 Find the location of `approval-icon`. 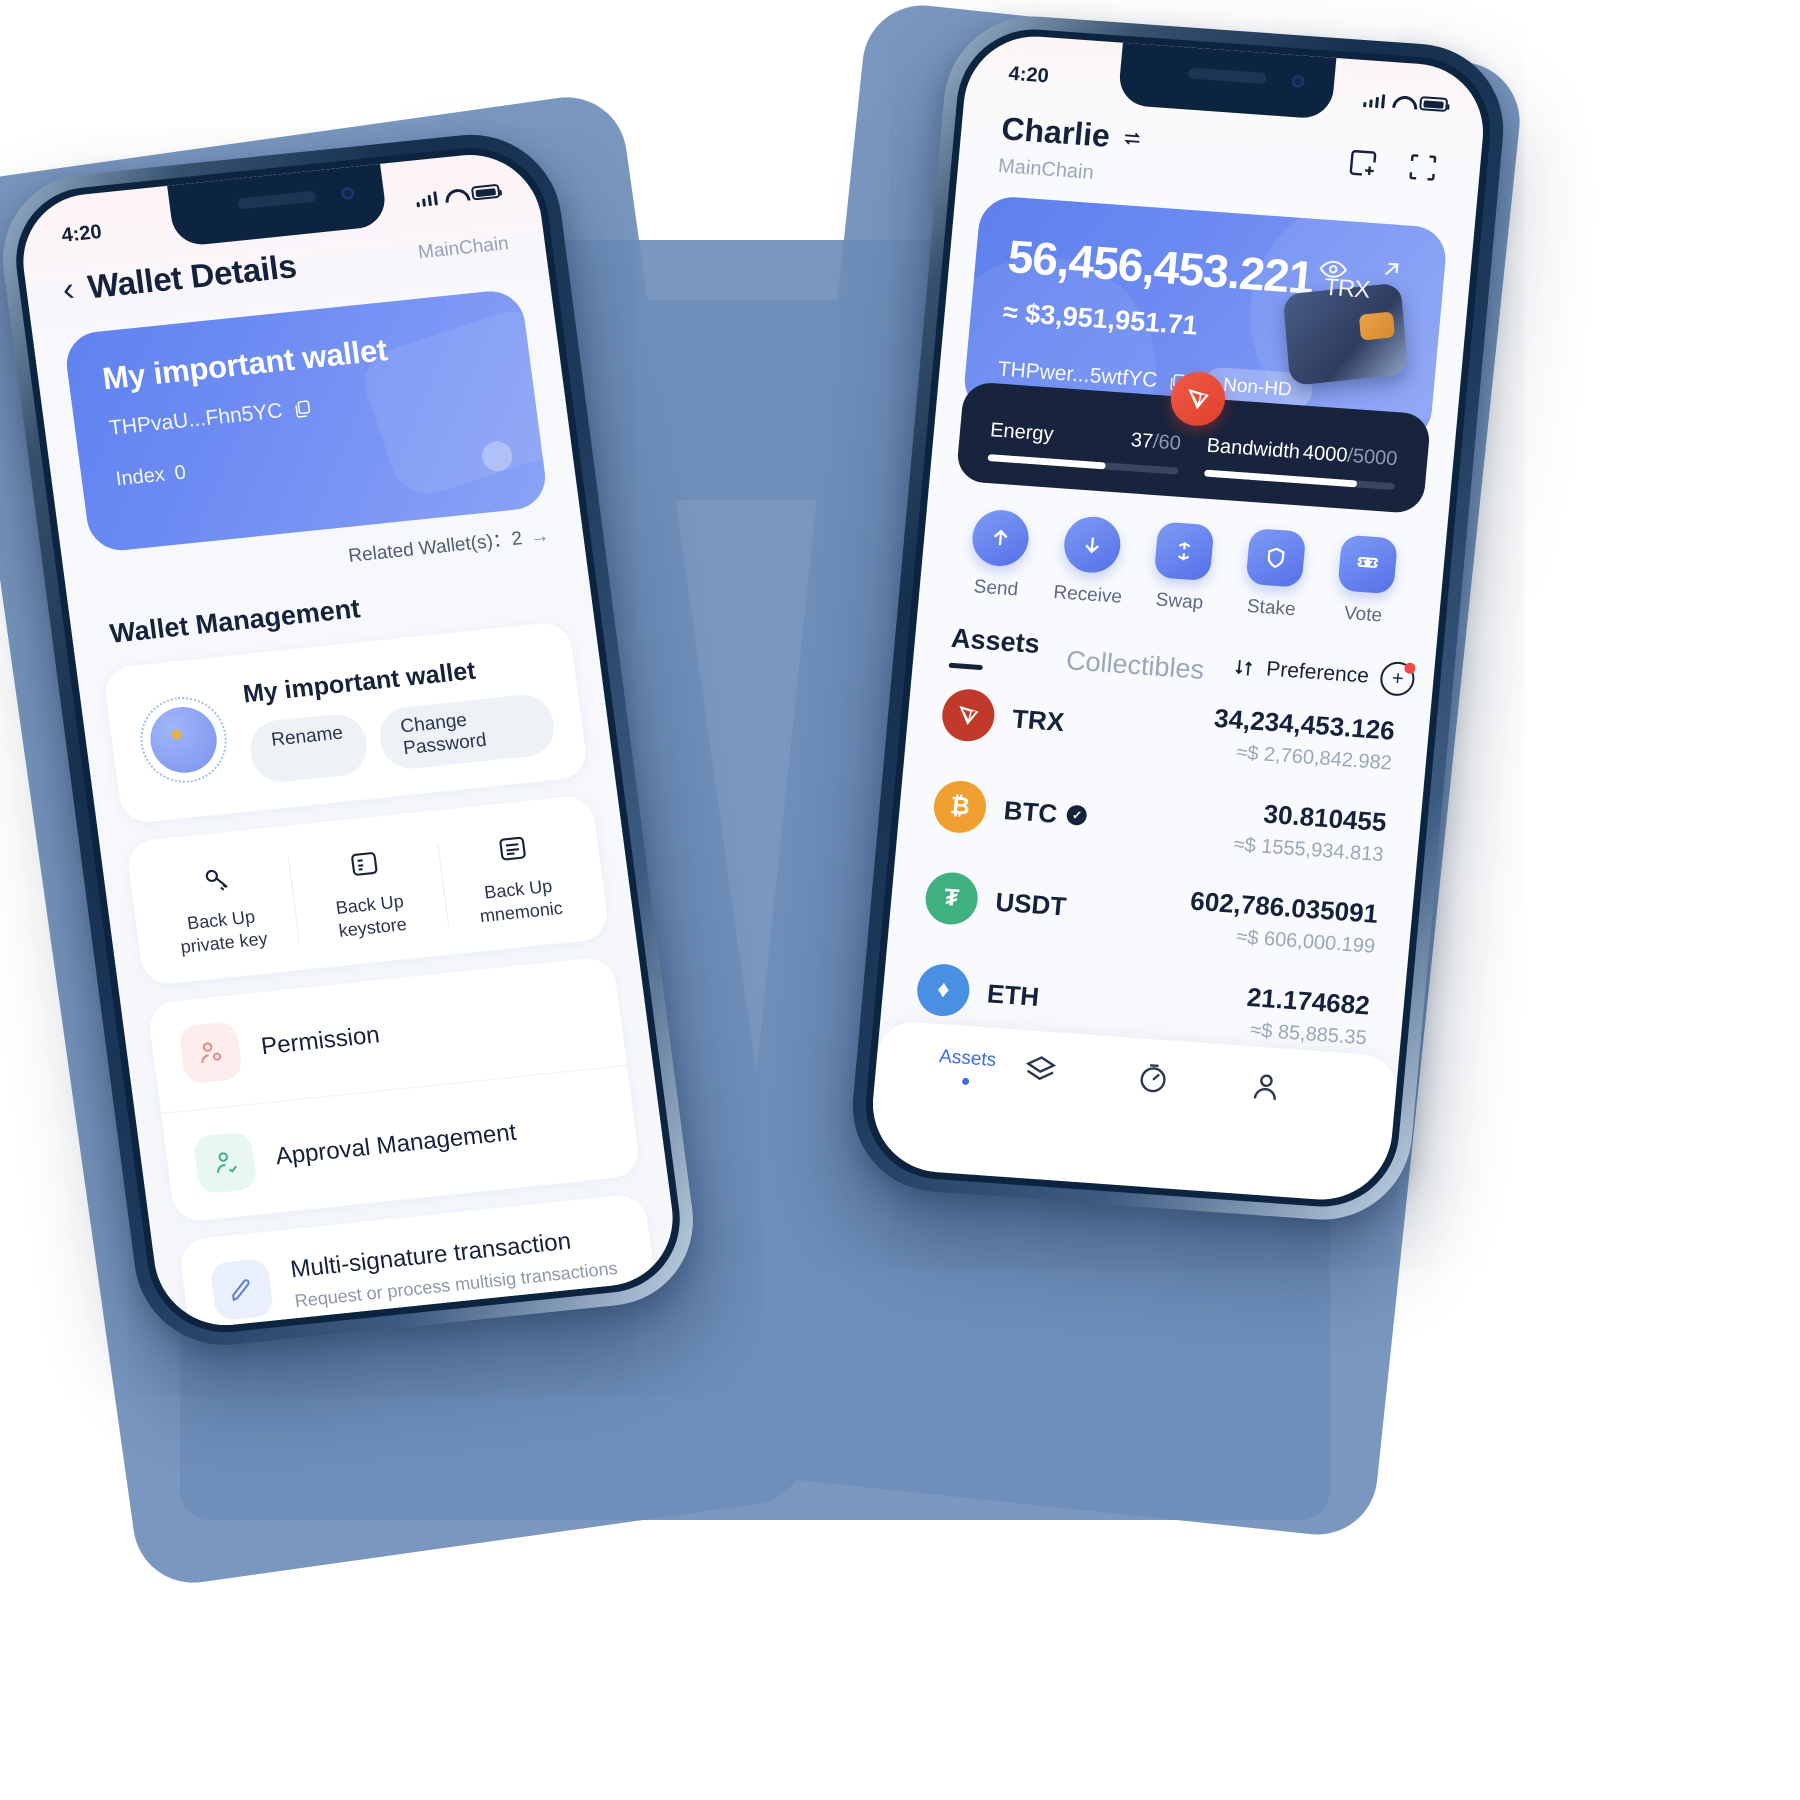

approval-icon is located at coordinates (225, 1162).